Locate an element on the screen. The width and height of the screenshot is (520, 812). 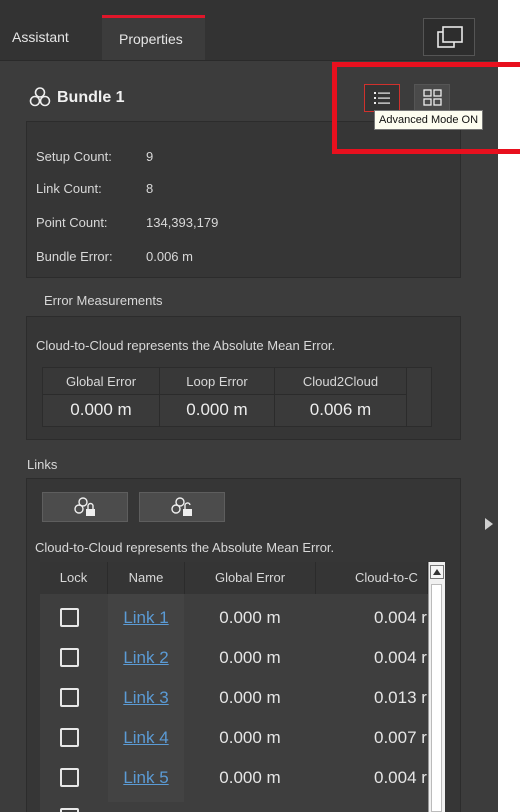
unlock-links-button is located at coordinates (182, 507).